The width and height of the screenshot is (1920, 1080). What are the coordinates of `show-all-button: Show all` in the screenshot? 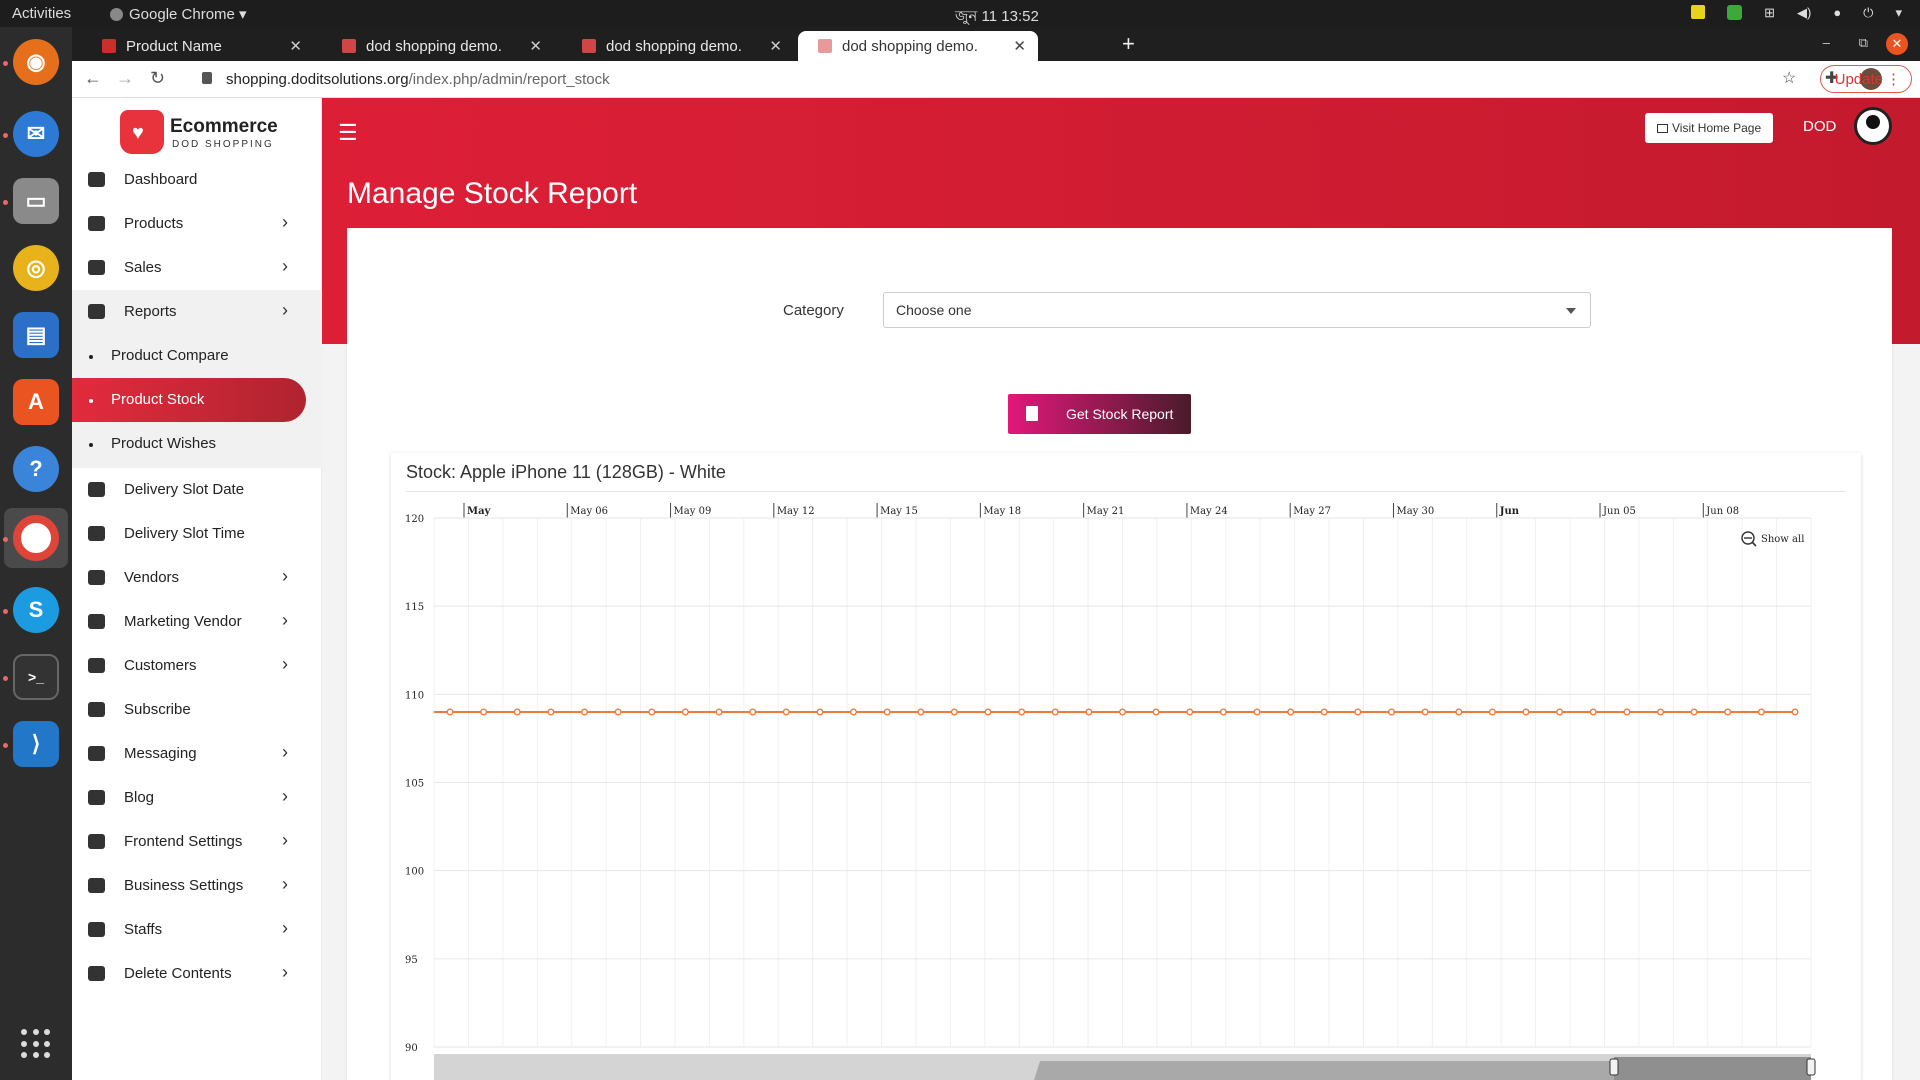 It's located at (1782, 539).